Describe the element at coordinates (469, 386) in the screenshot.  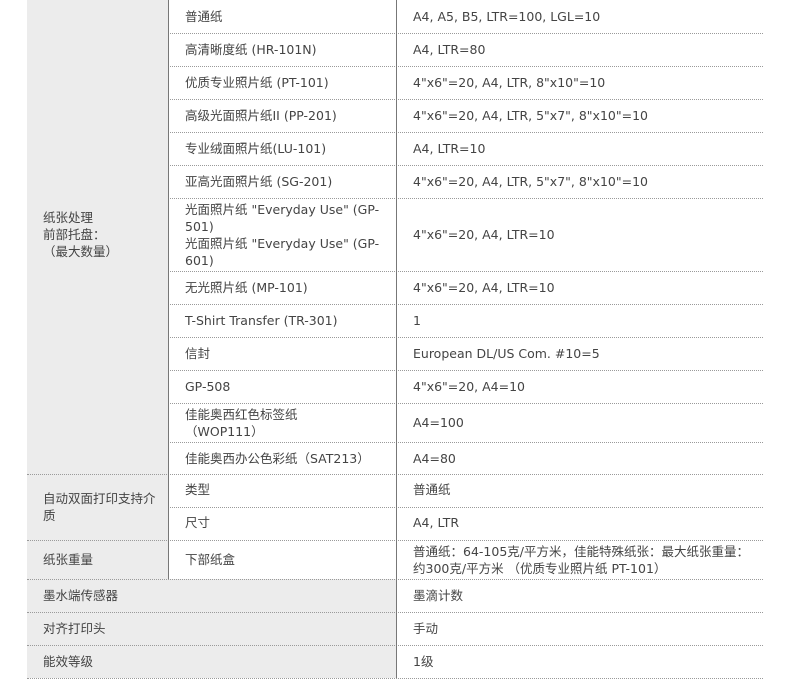
I see `paper-capacity-cell: 4"x6"=20, A4=10` at that location.